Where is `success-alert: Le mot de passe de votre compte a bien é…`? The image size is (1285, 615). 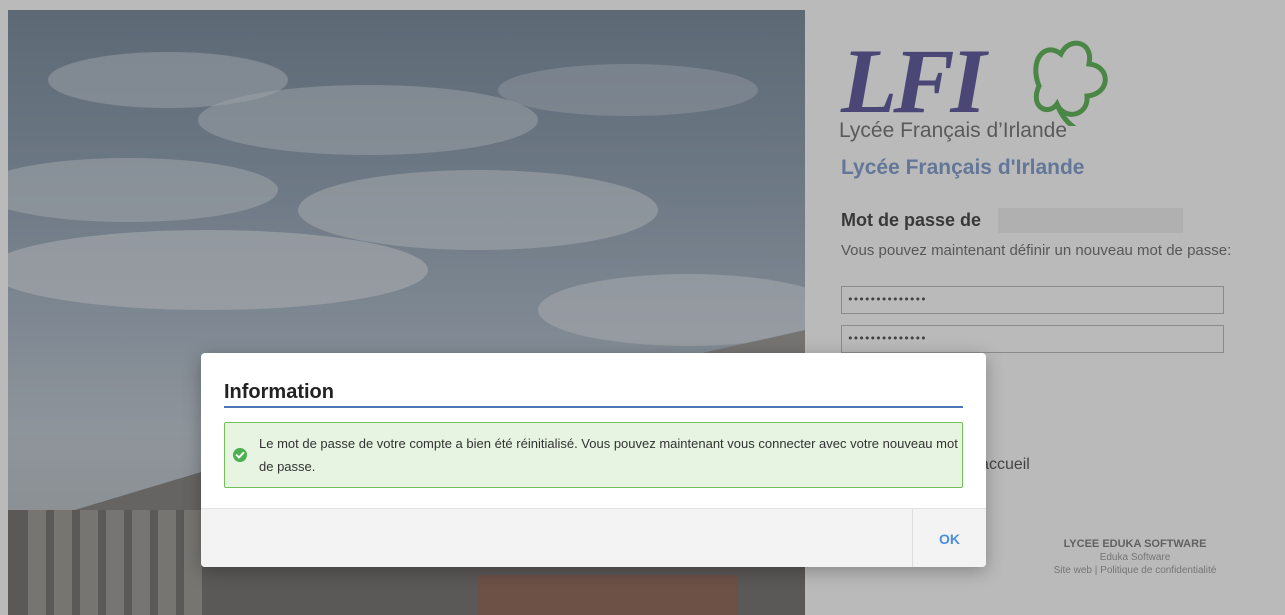 success-alert: Le mot de passe de votre compte a bien é… is located at coordinates (593, 455).